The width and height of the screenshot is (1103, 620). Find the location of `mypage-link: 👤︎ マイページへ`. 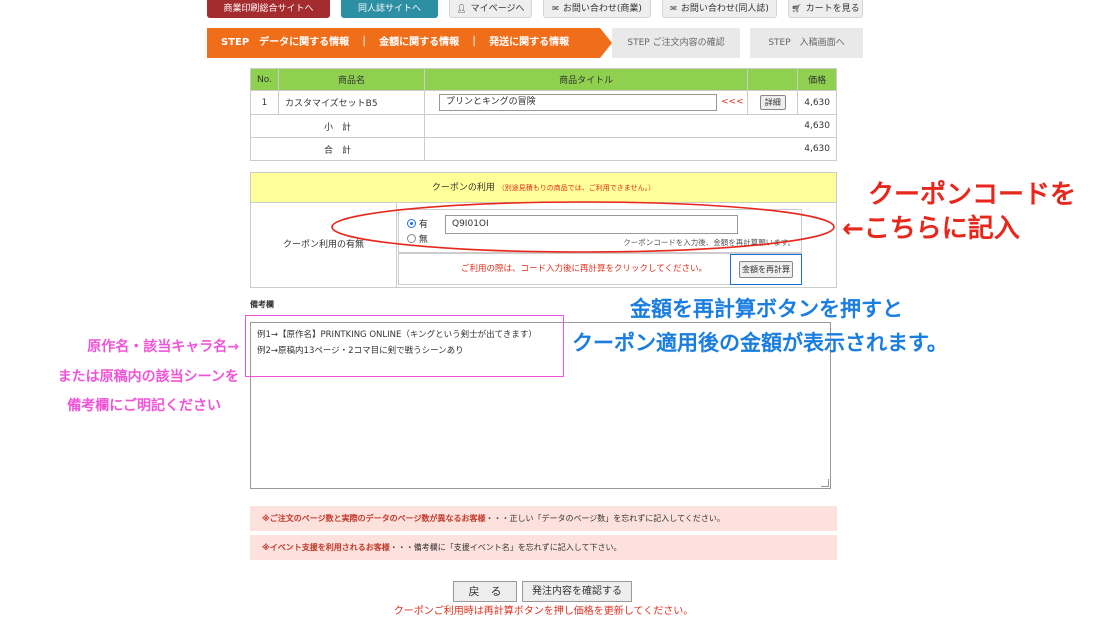

mypage-link: 👤︎ マイページへ is located at coordinates (490, 9).